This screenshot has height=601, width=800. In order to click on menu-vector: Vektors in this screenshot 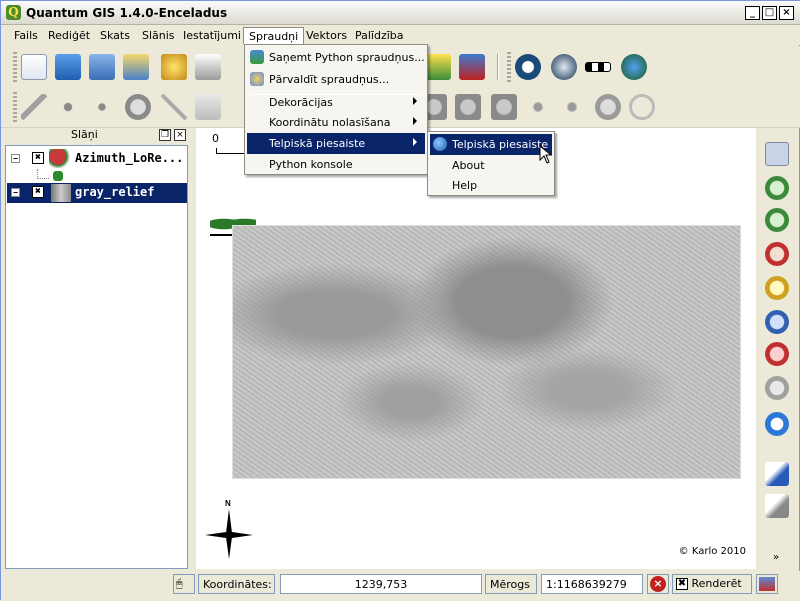, I will do `click(326, 35)`.